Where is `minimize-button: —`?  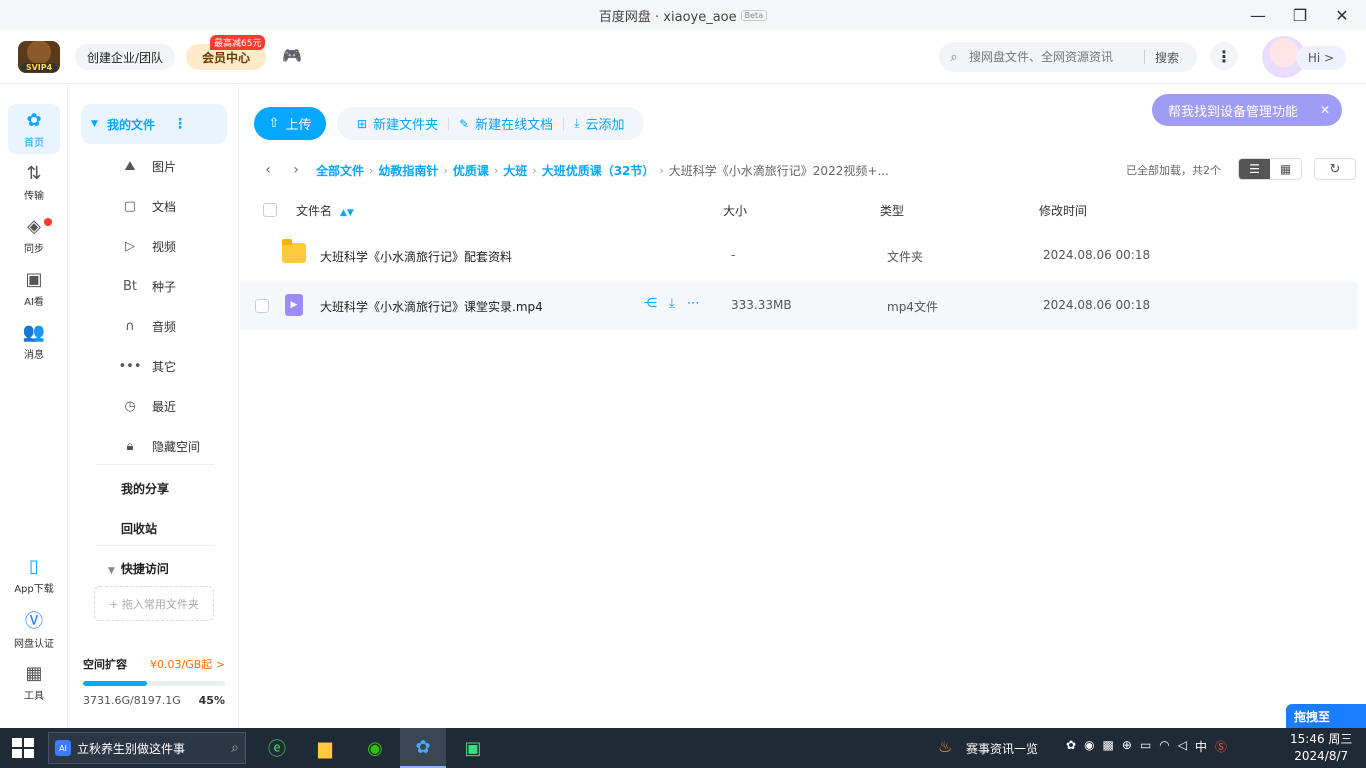
minimize-button: — is located at coordinates (1258, 15).